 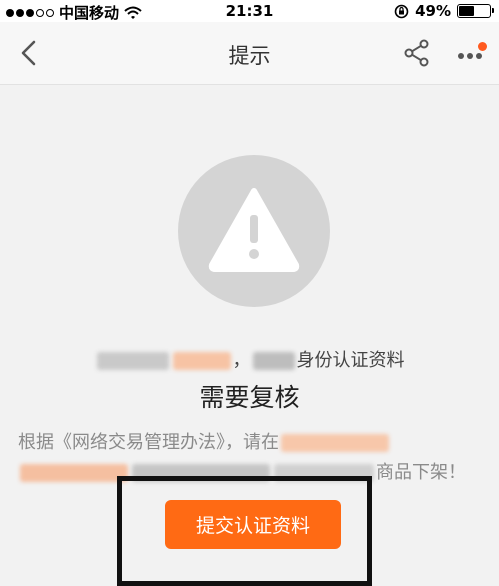 What do you see at coordinates (249, 53) in the screenshot?
I see `navigation-bar: 提示` at bounding box center [249, 53].